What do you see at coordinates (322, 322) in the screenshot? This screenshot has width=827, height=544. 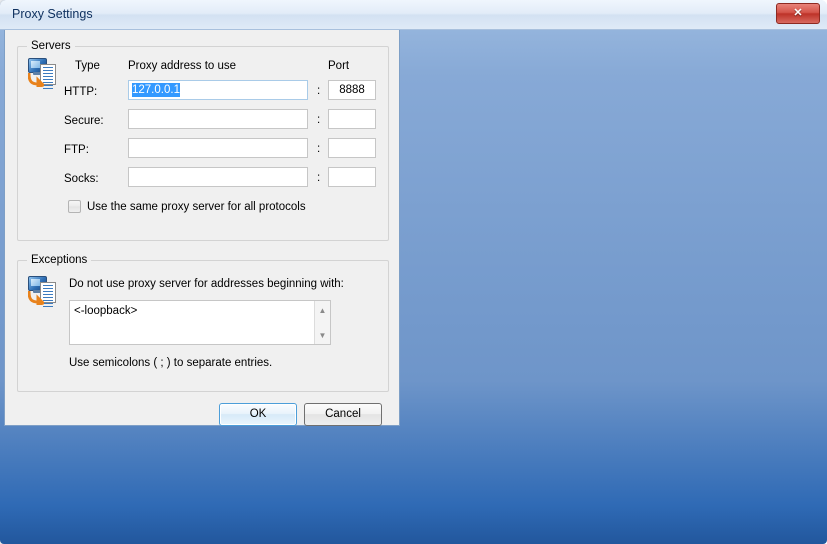 I see `exceptions-scrollbar: ▲ ▼` at bounding box center [322, 322].